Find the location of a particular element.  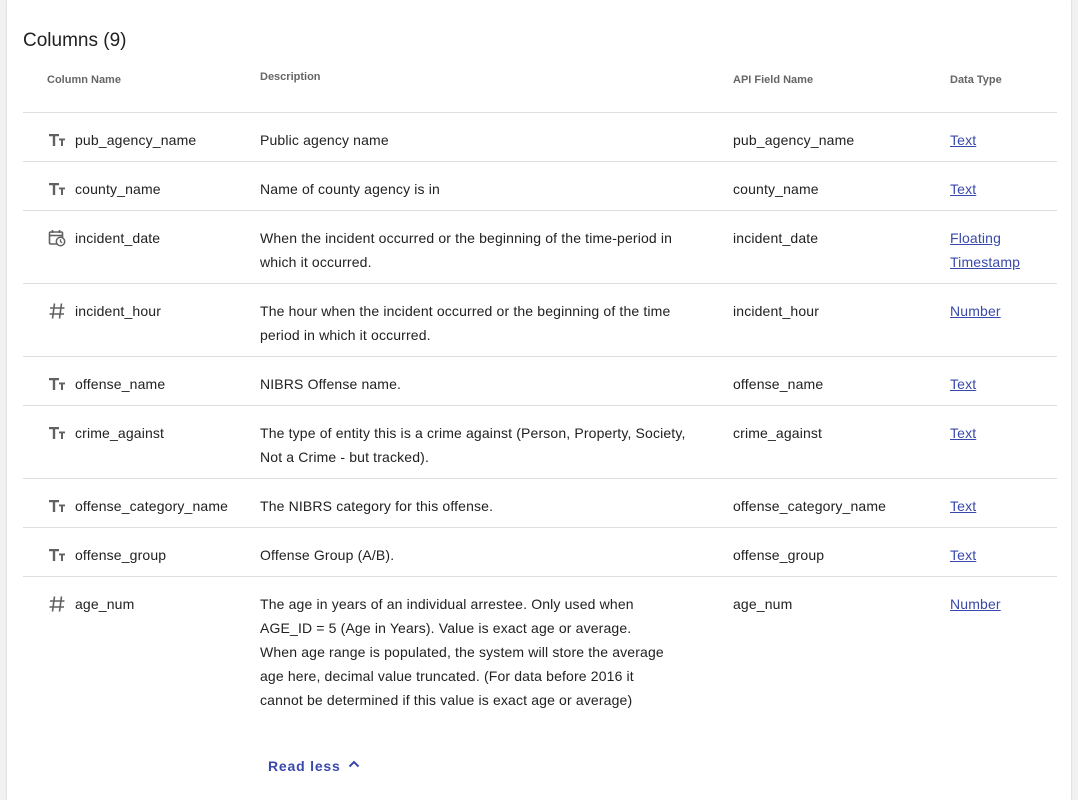

column-description: The NIBRS category for this offense. is located at coordinates (377, 506).